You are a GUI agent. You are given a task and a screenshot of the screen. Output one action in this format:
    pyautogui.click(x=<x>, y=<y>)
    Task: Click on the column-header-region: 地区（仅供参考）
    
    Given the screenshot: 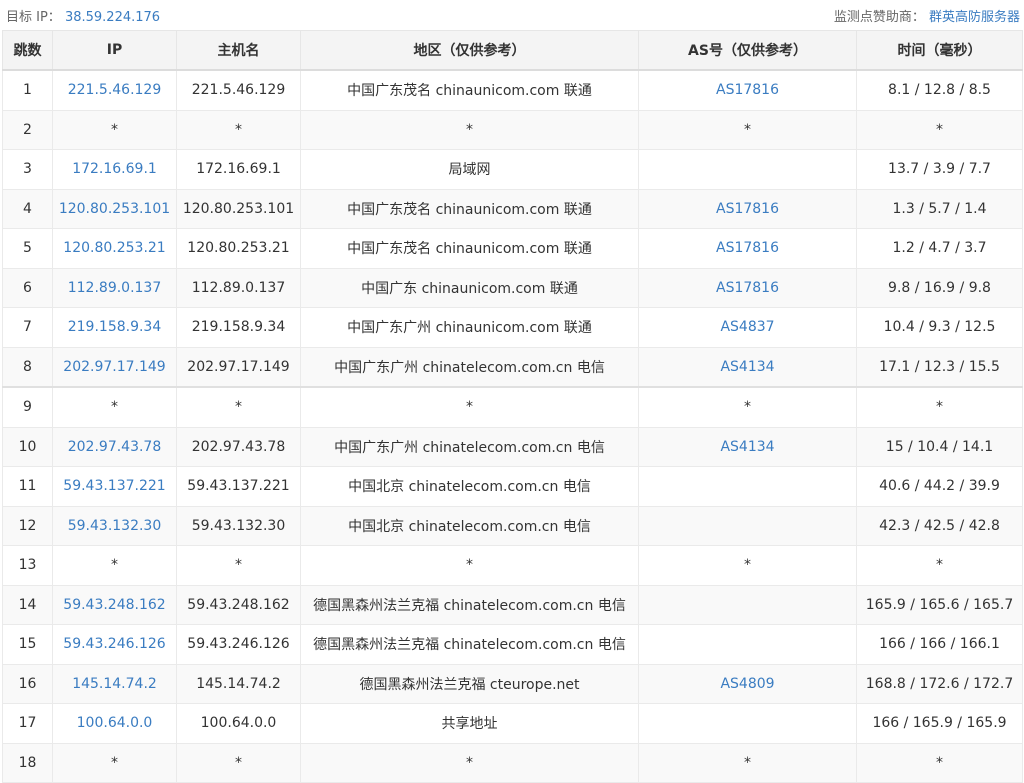 What is the action you would take?
    pyautogui.click(x=469, y=50)
    